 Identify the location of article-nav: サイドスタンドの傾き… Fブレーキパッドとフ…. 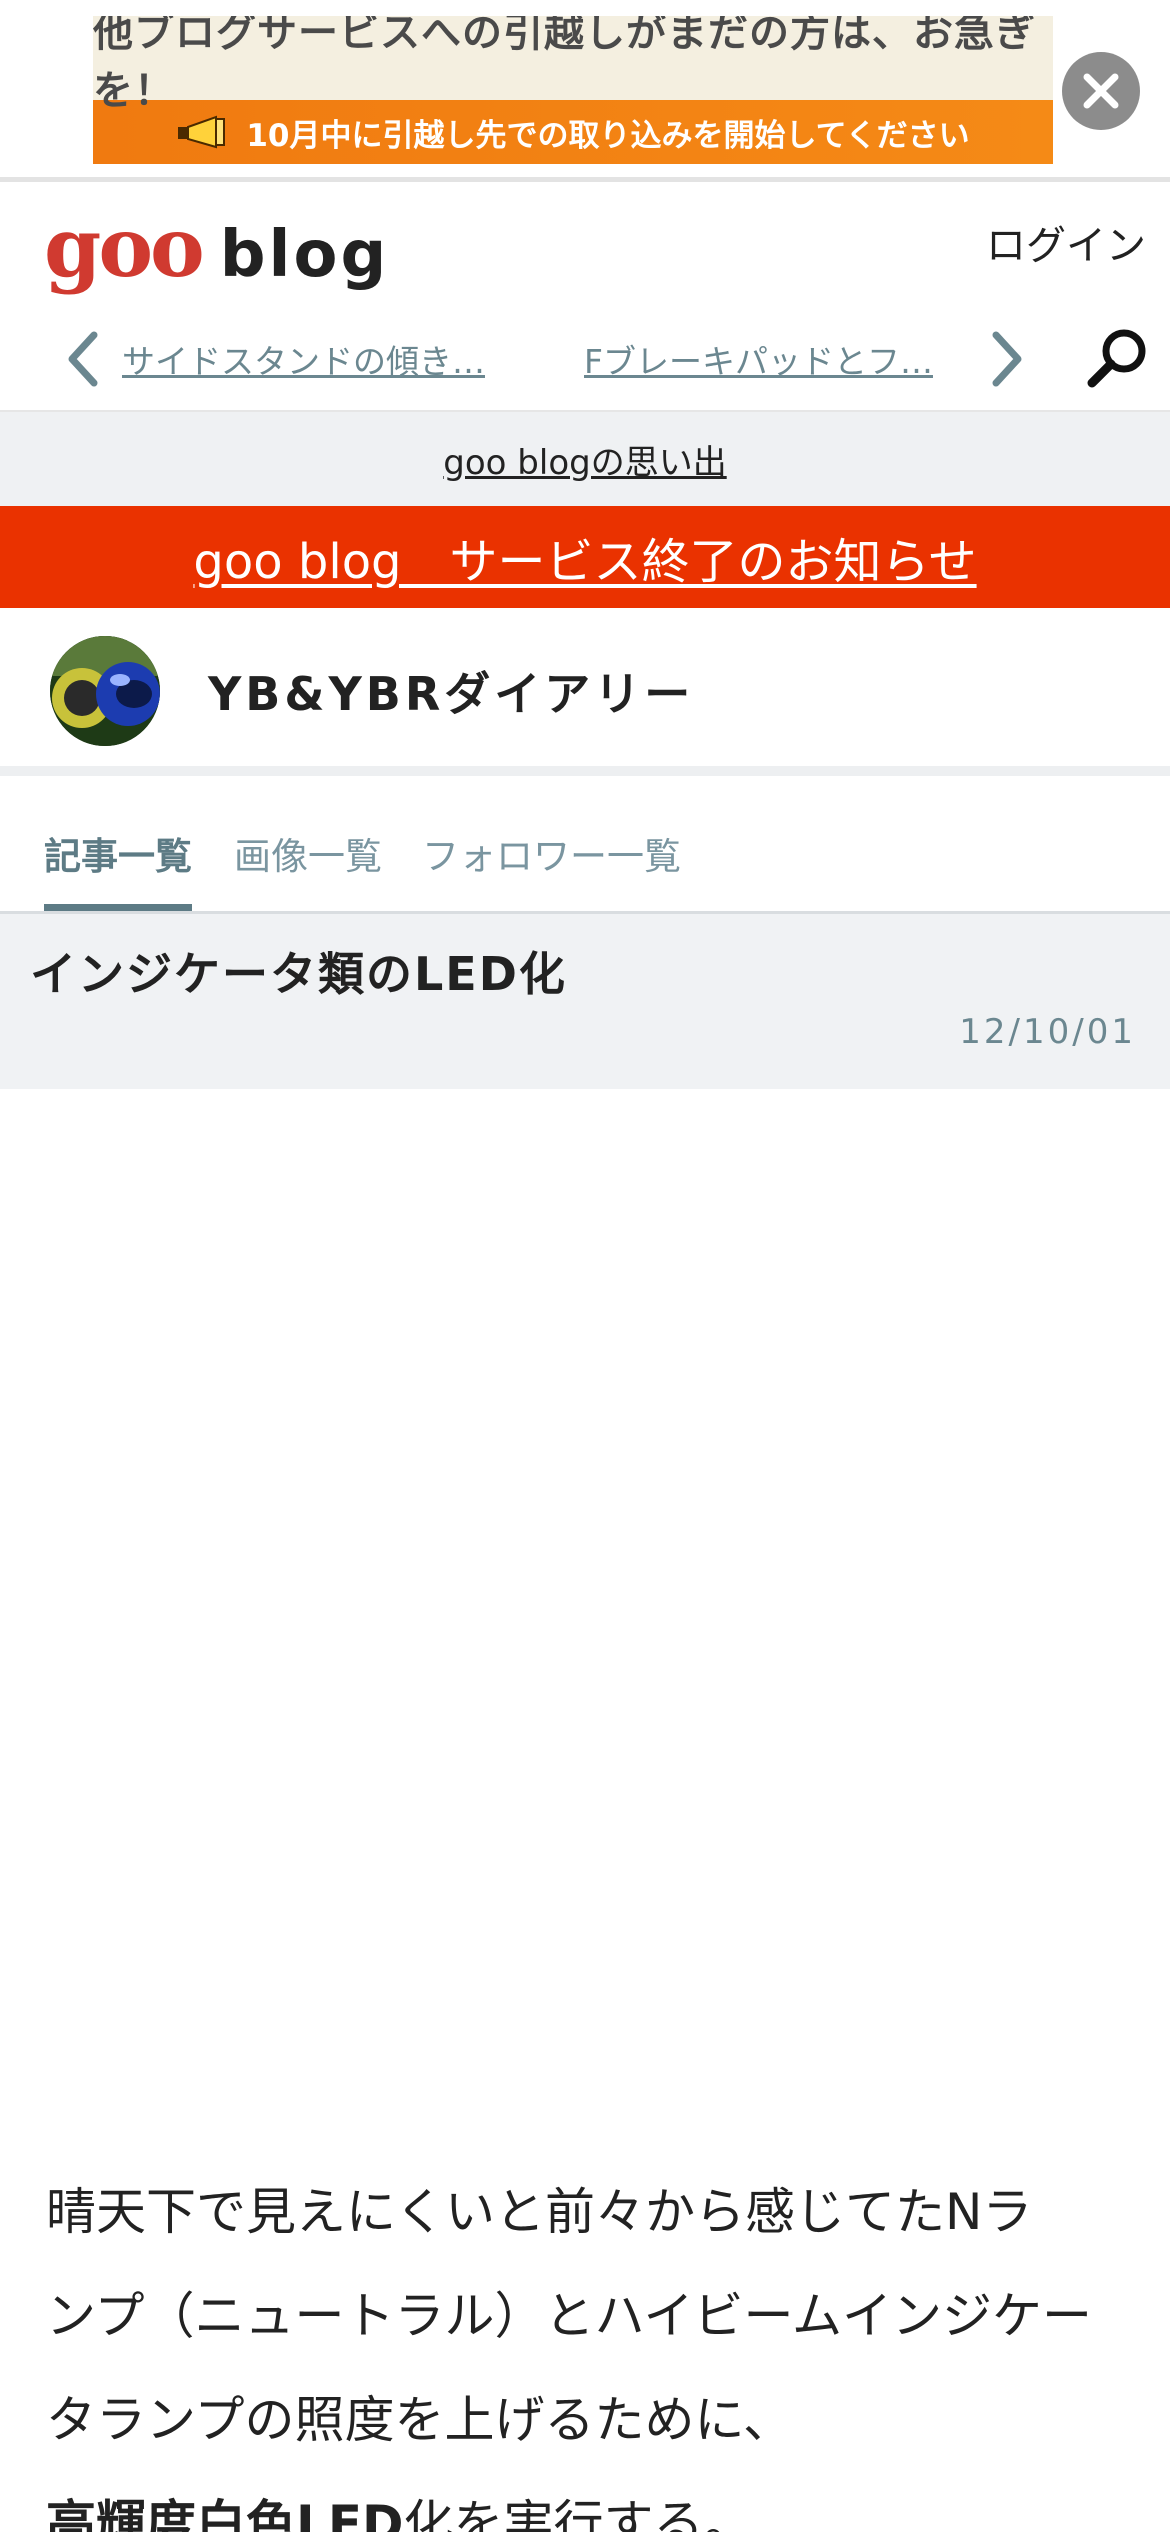
(585, 355).